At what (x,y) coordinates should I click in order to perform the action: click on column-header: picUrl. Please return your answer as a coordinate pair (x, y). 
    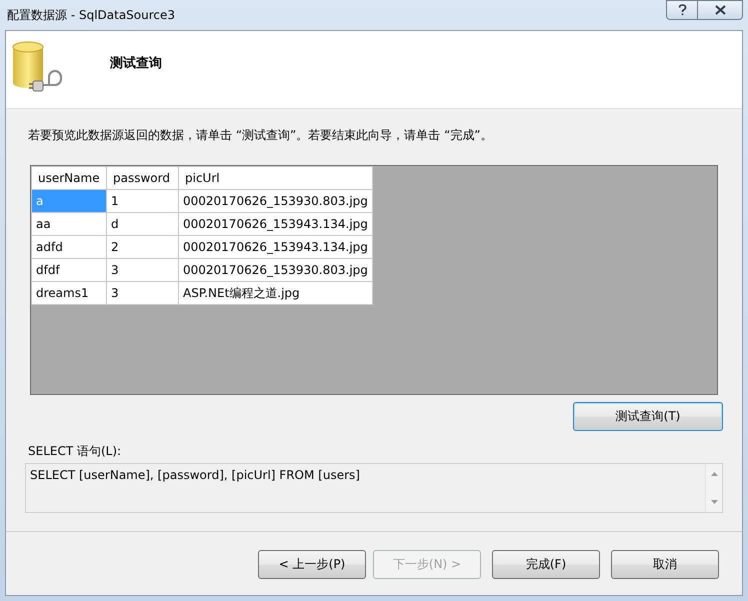
    Looking at the image, I should click on (275, 178).